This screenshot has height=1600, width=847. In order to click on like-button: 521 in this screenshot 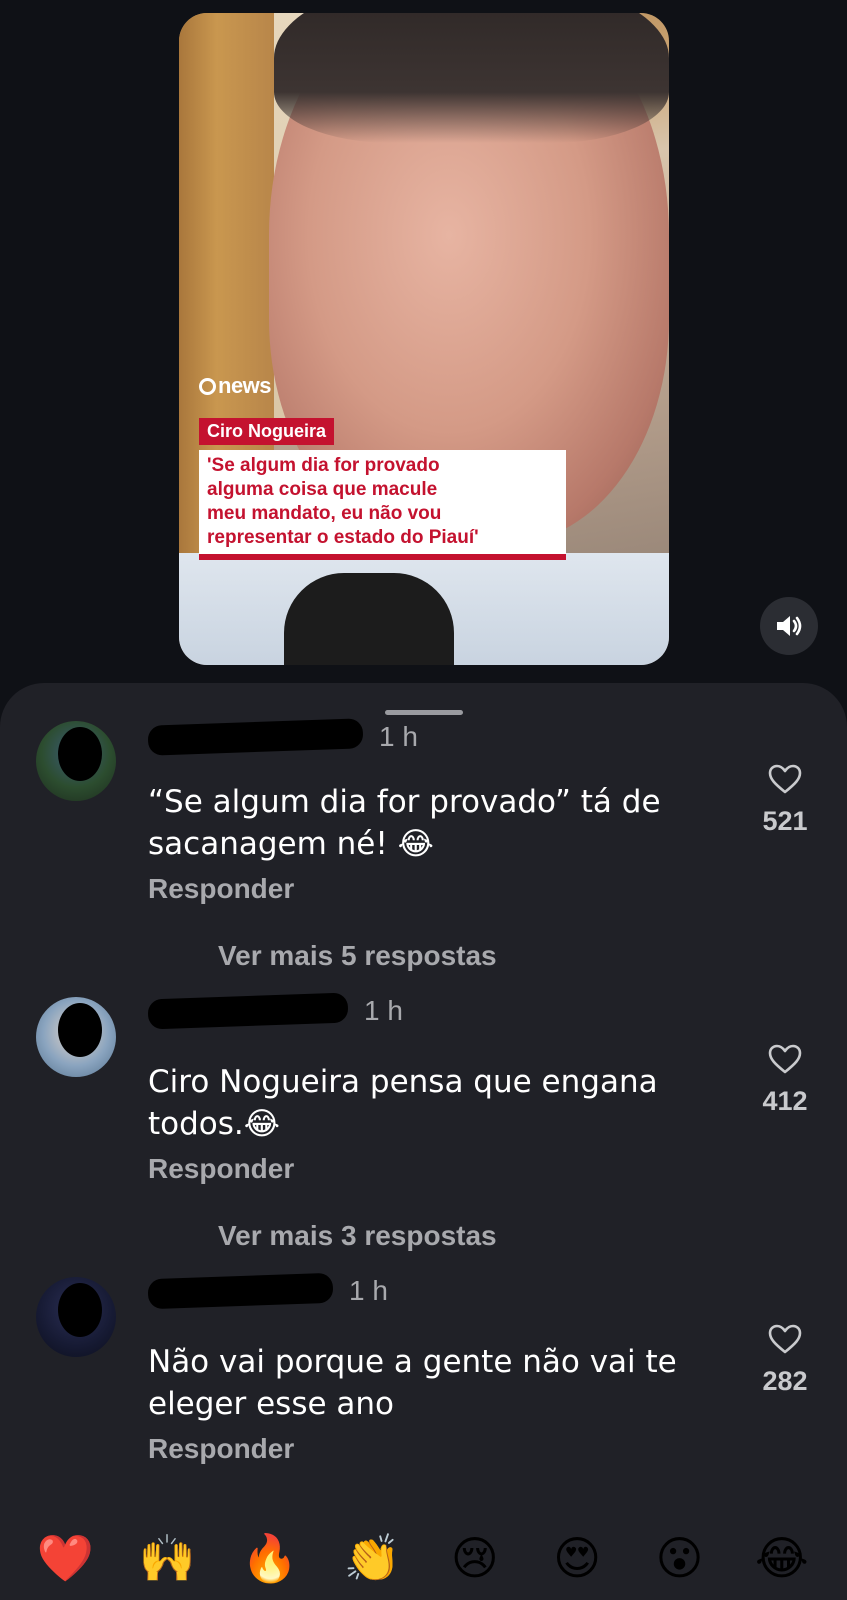, I will do `click(785, 800)`.